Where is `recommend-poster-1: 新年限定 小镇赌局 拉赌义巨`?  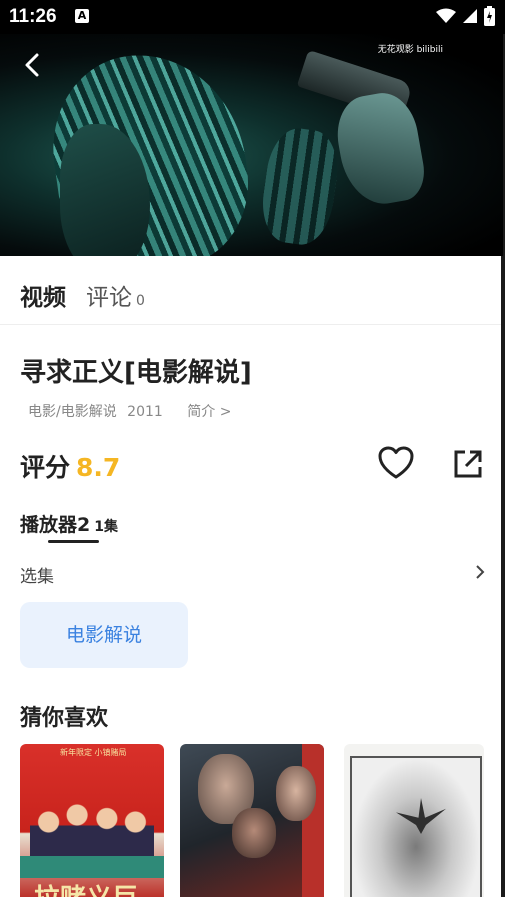 recommend-poster-1: 新年限定 小镇赌局 拉赌义巨 is located at coordinates (92, 820).